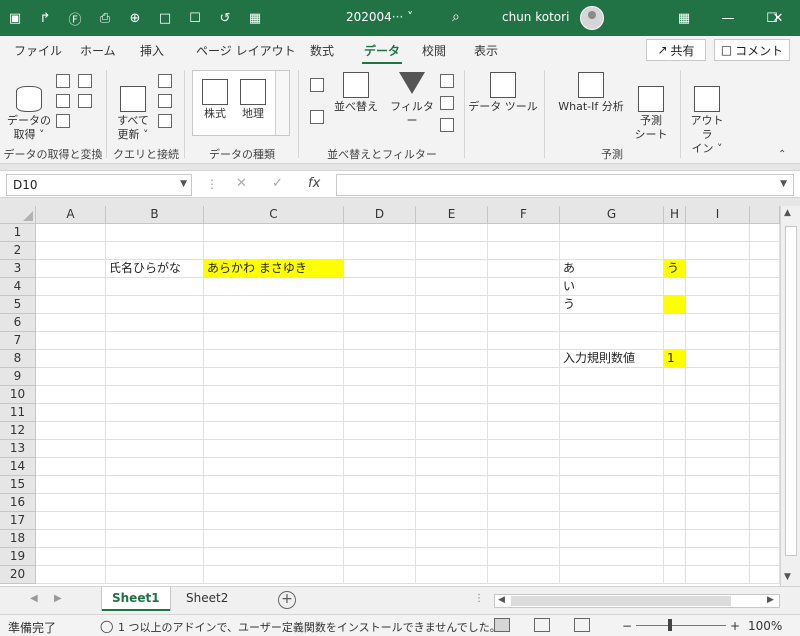 The image size is (800, 636). Describe the element at coordinates (612, 413) in the screenshot. I see `cell-g11` at that location.